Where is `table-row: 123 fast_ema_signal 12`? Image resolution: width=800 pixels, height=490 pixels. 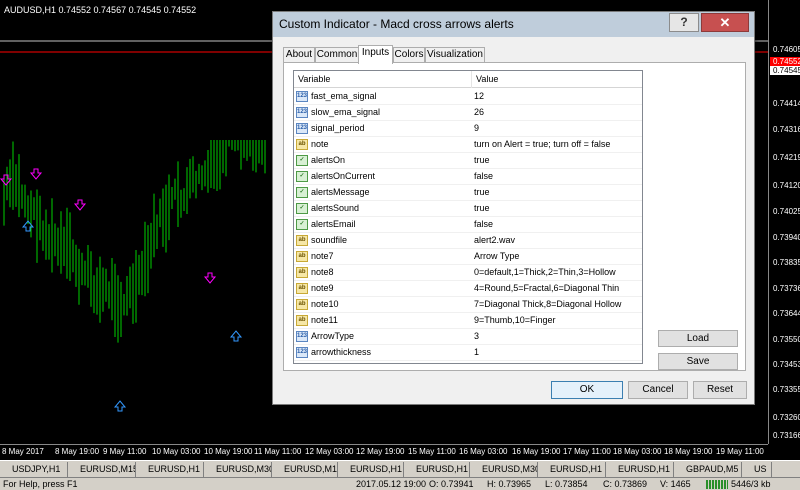 table-row: 123 fast_ema_signal 12 is located at coordinates (468, 97).